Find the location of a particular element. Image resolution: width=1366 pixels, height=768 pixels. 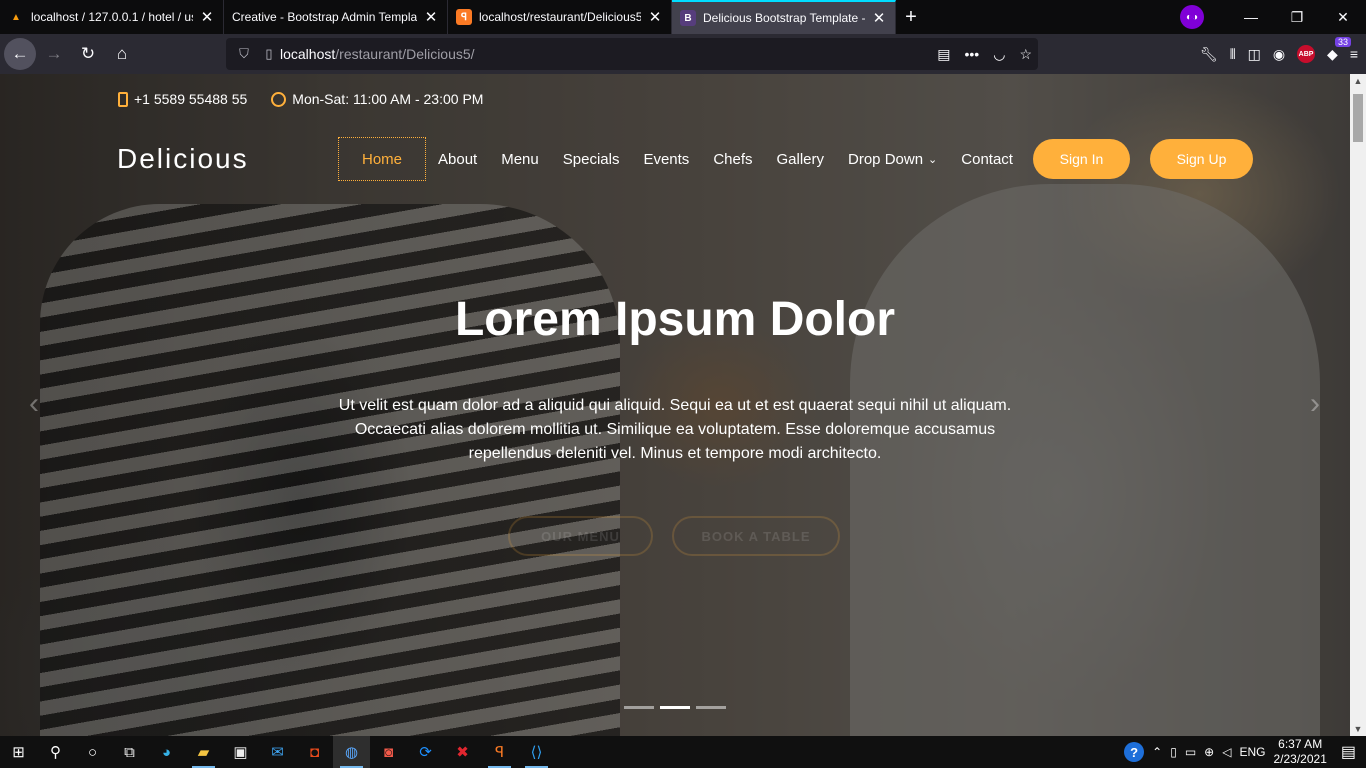

edge-icon: ◕ is located at coordinates (166, 752).